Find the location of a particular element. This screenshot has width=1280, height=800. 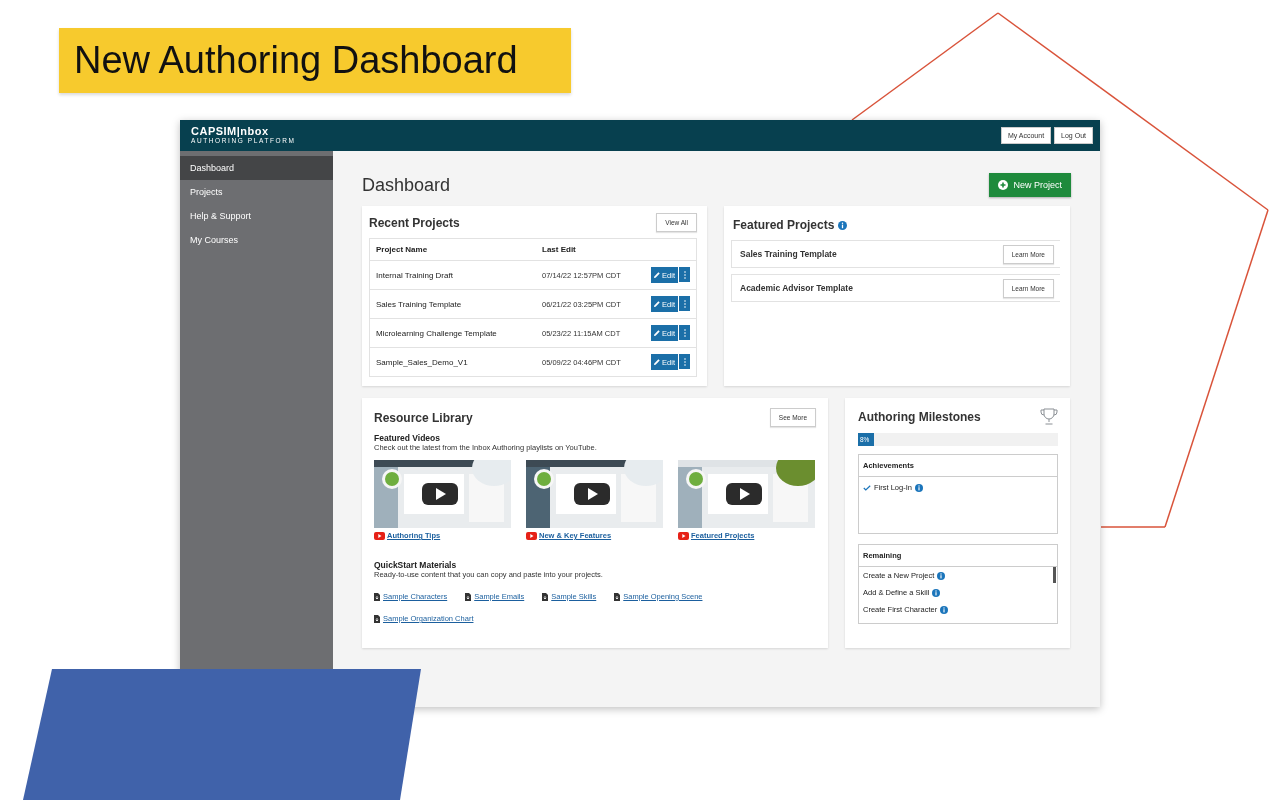

sidebar-item: Dashboard is located at coordinates (256, 168).